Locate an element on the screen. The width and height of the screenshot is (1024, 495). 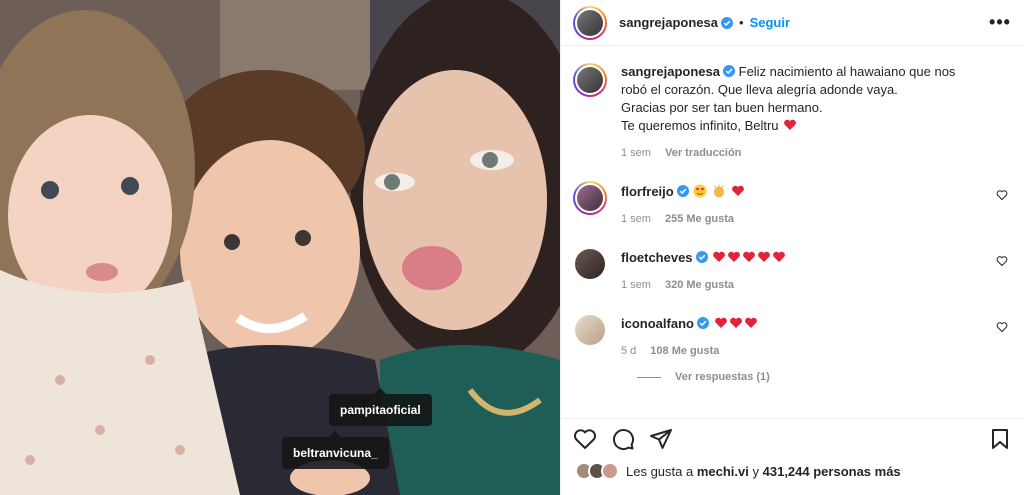
author-avatar is located at coordinates (590, 22).